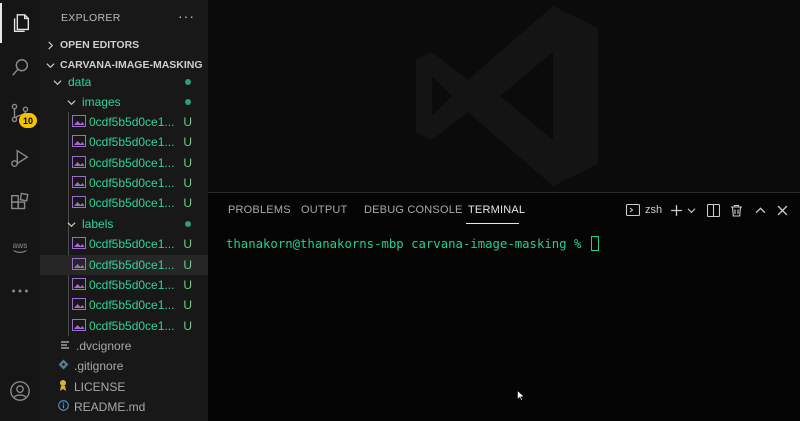 The image size is (800, 421). What do you see at coordinates (50, 45) in the screenshot?
I see `chevron-right-icon` at bounding box center [50, 45].